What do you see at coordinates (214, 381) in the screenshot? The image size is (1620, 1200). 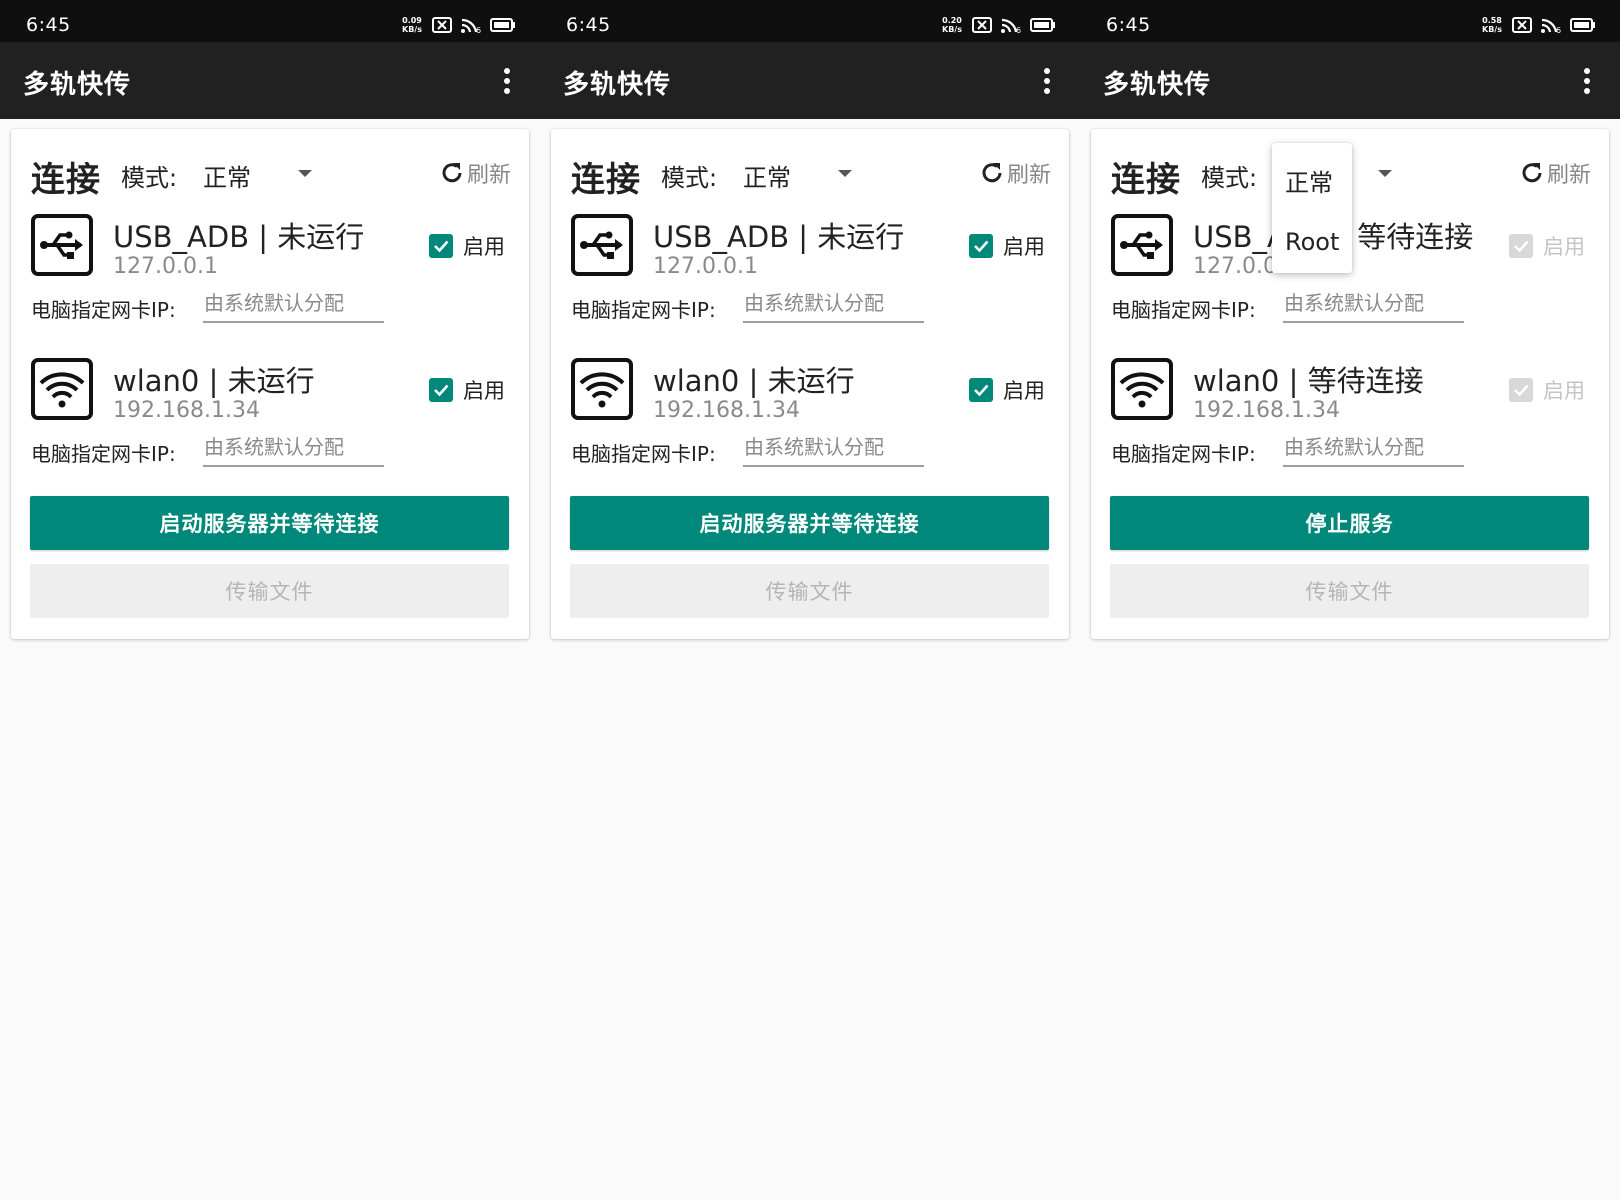 I see `interface-title: wlan0 | 未运行` at bounding box center [214, 381].